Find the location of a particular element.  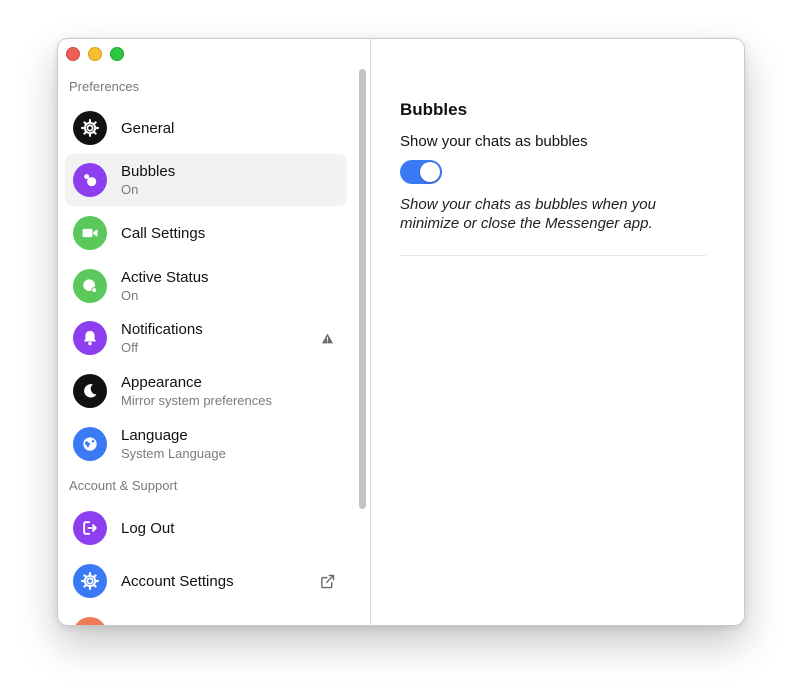

minimize-window-button is located at coordinates (95, 54).